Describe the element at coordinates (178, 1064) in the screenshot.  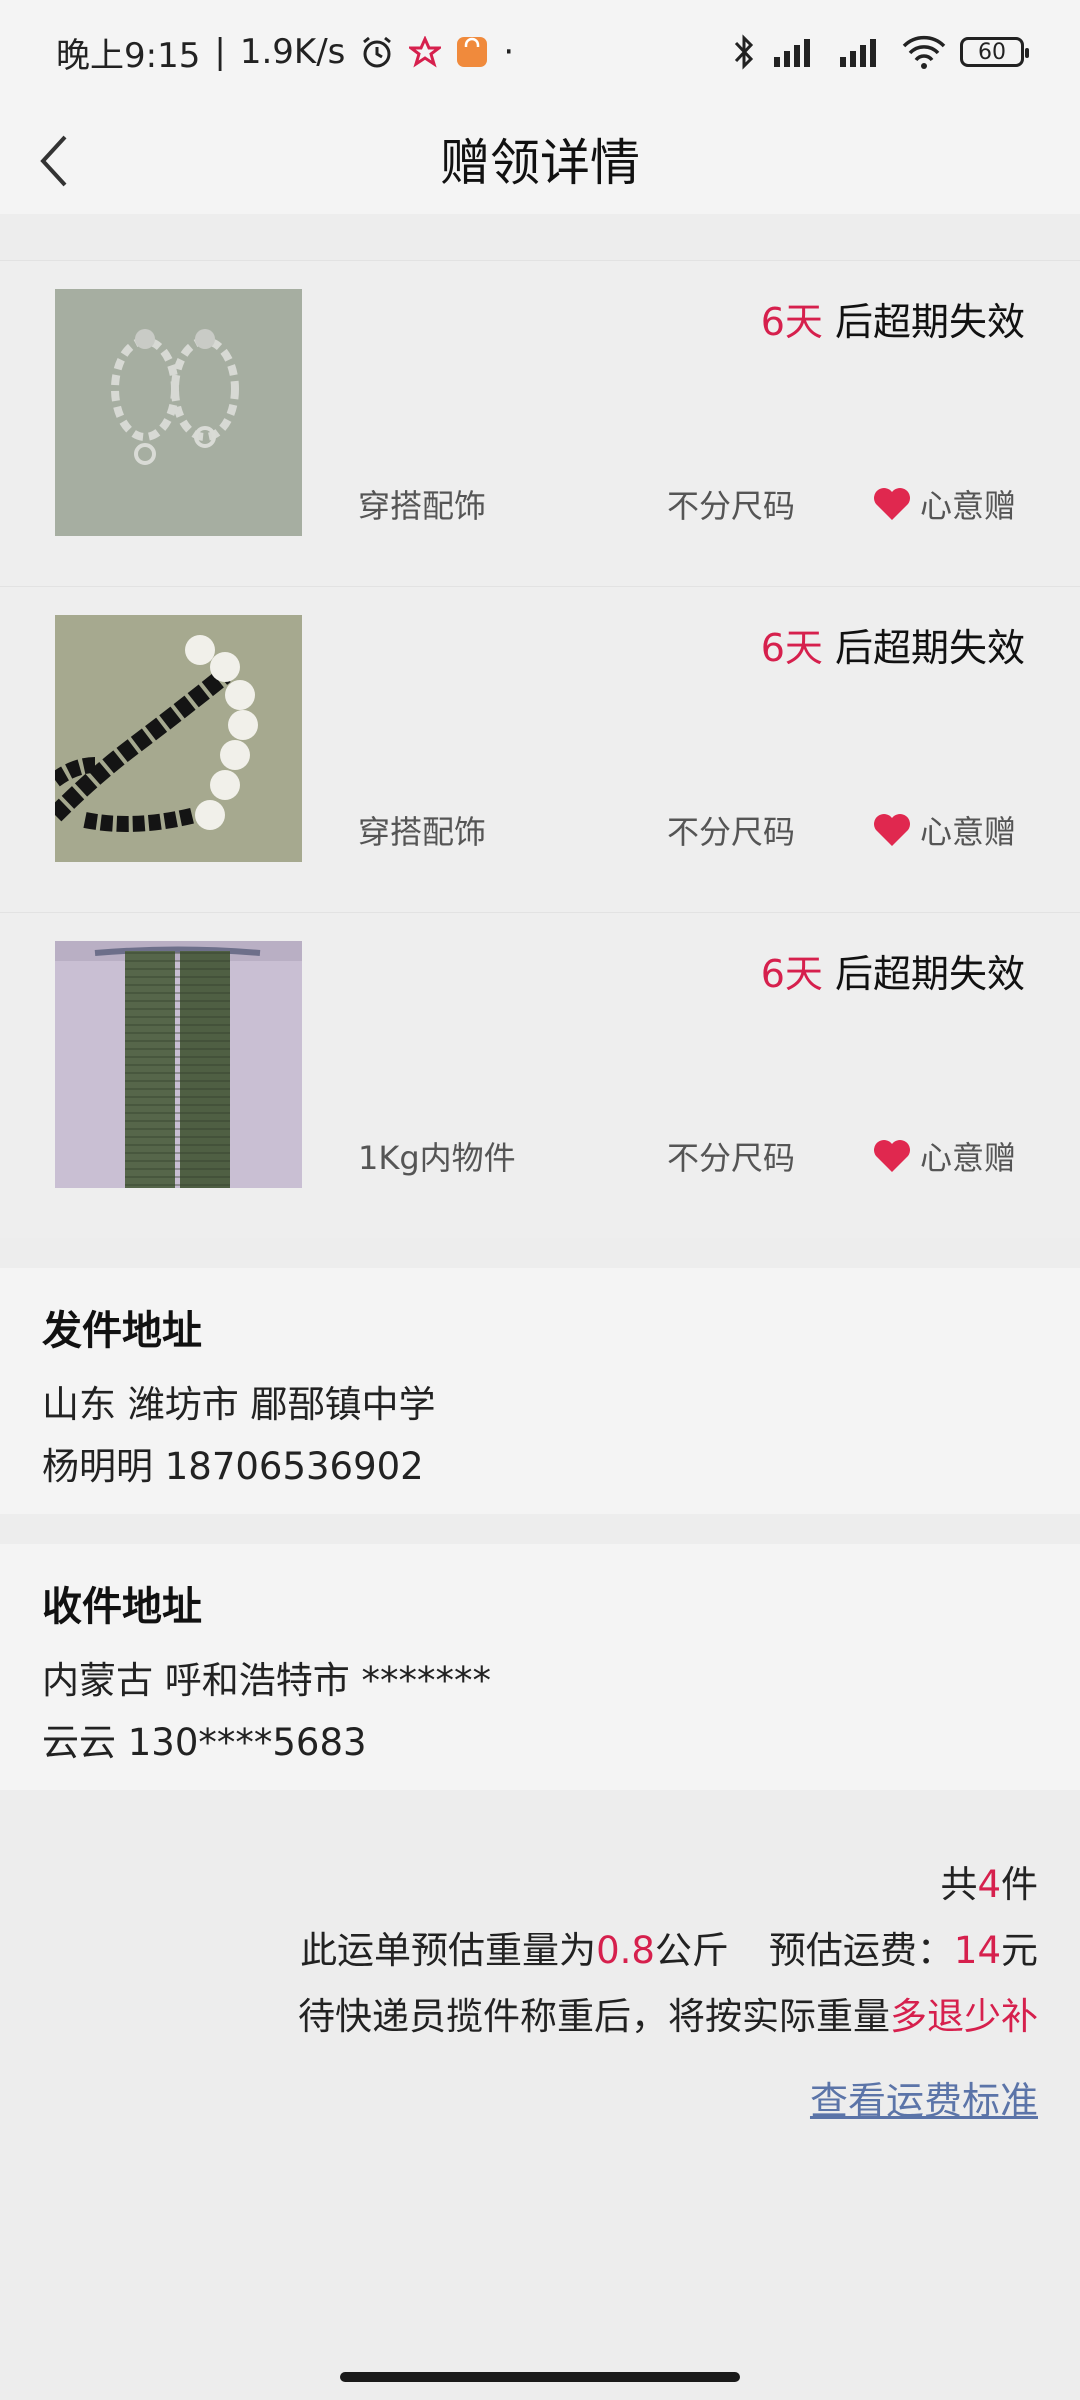
I see `item-image-scarf` at that location.